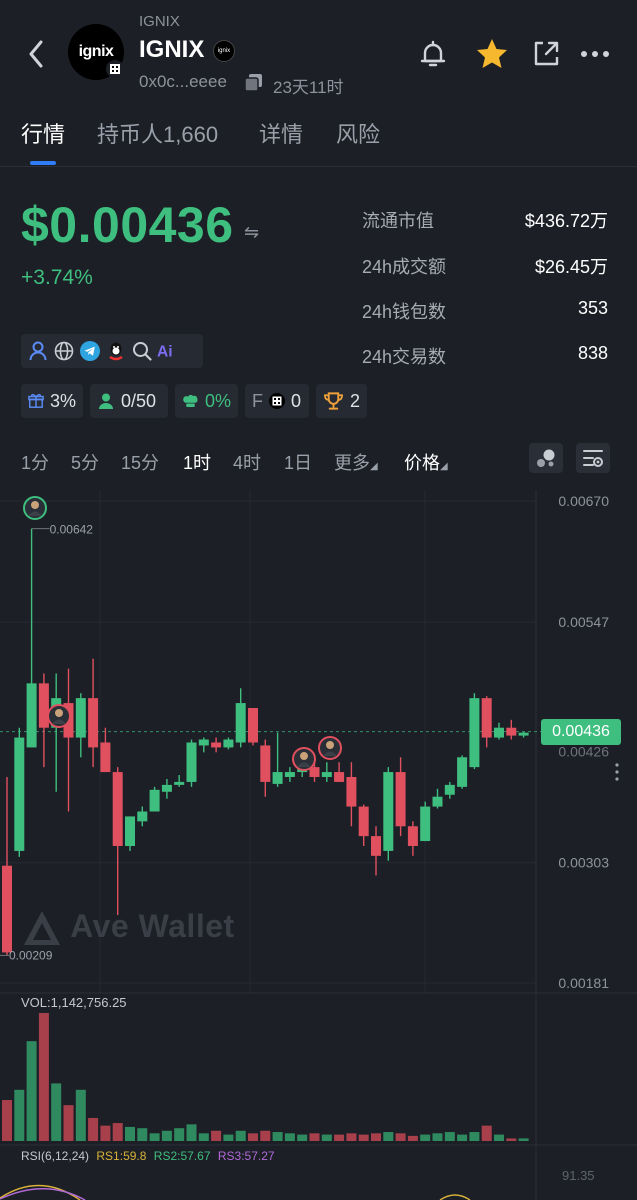  I want to click on rsi-axis-value: 91.35, so click(578, 1175).